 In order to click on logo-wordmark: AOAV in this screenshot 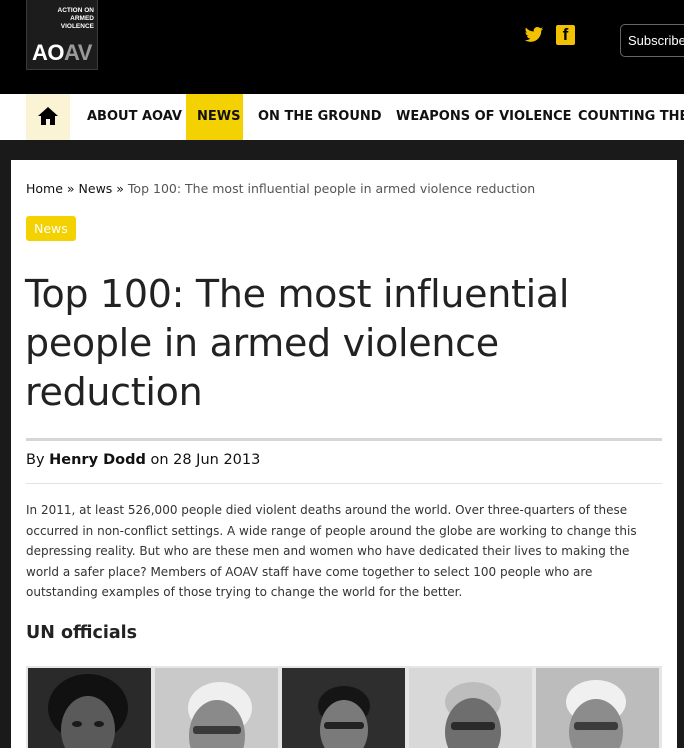, I will do `click(62, 52)`.